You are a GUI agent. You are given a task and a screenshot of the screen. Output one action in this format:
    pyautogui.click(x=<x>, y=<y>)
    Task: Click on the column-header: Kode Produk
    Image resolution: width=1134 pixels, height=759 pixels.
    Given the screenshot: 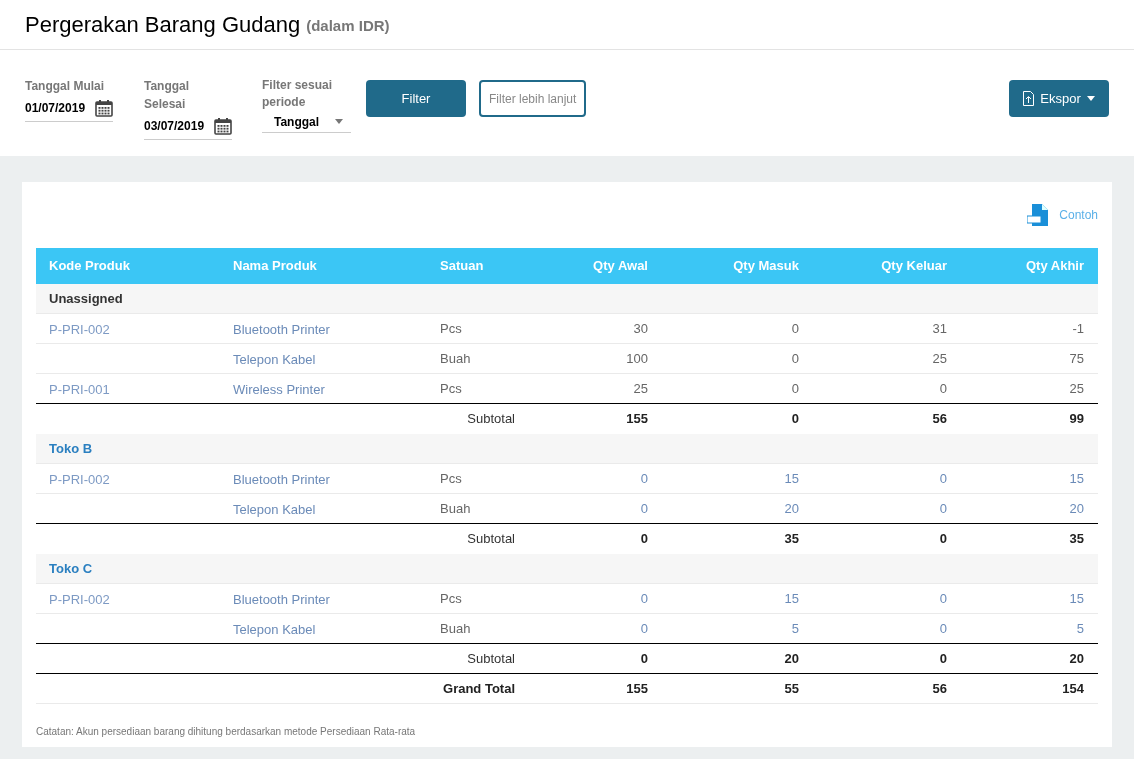 What is the action you would take?
    pyautogui.click(x=89, y=266)
    